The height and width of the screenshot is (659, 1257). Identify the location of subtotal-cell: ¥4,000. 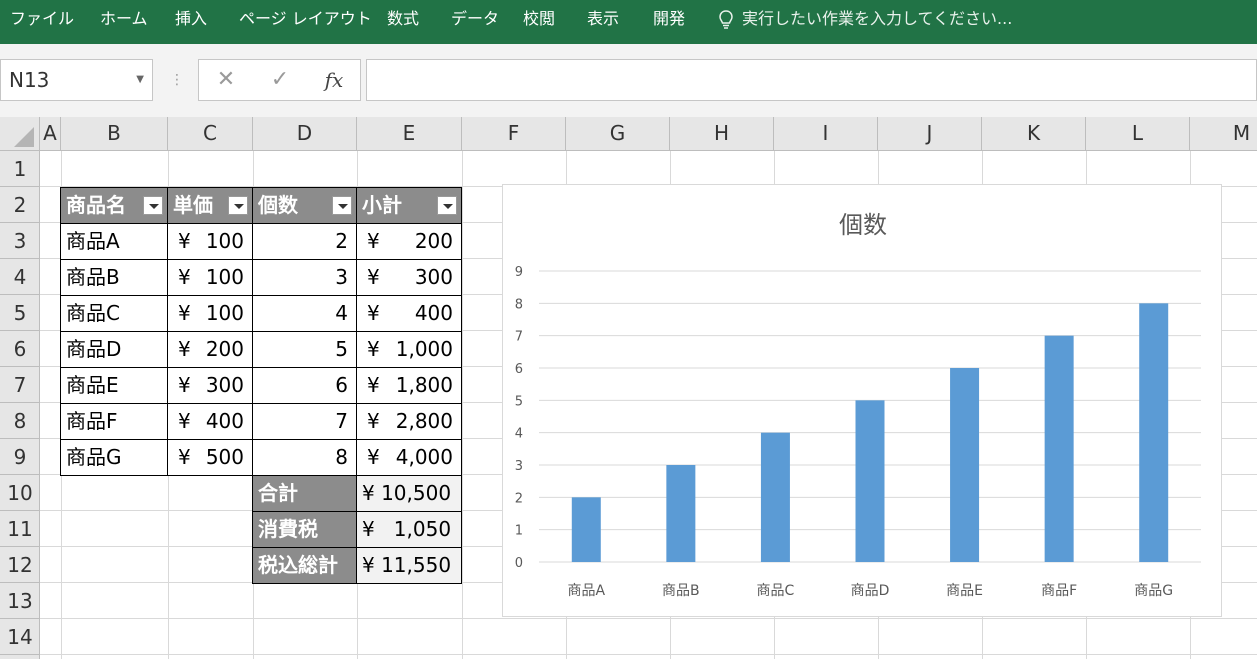
(409, 457).